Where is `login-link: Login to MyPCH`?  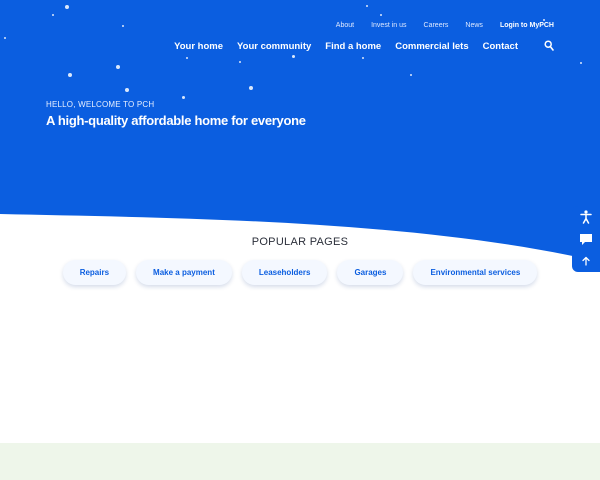 login-link: Login to MyPCH is located at coordinates (527, 25).